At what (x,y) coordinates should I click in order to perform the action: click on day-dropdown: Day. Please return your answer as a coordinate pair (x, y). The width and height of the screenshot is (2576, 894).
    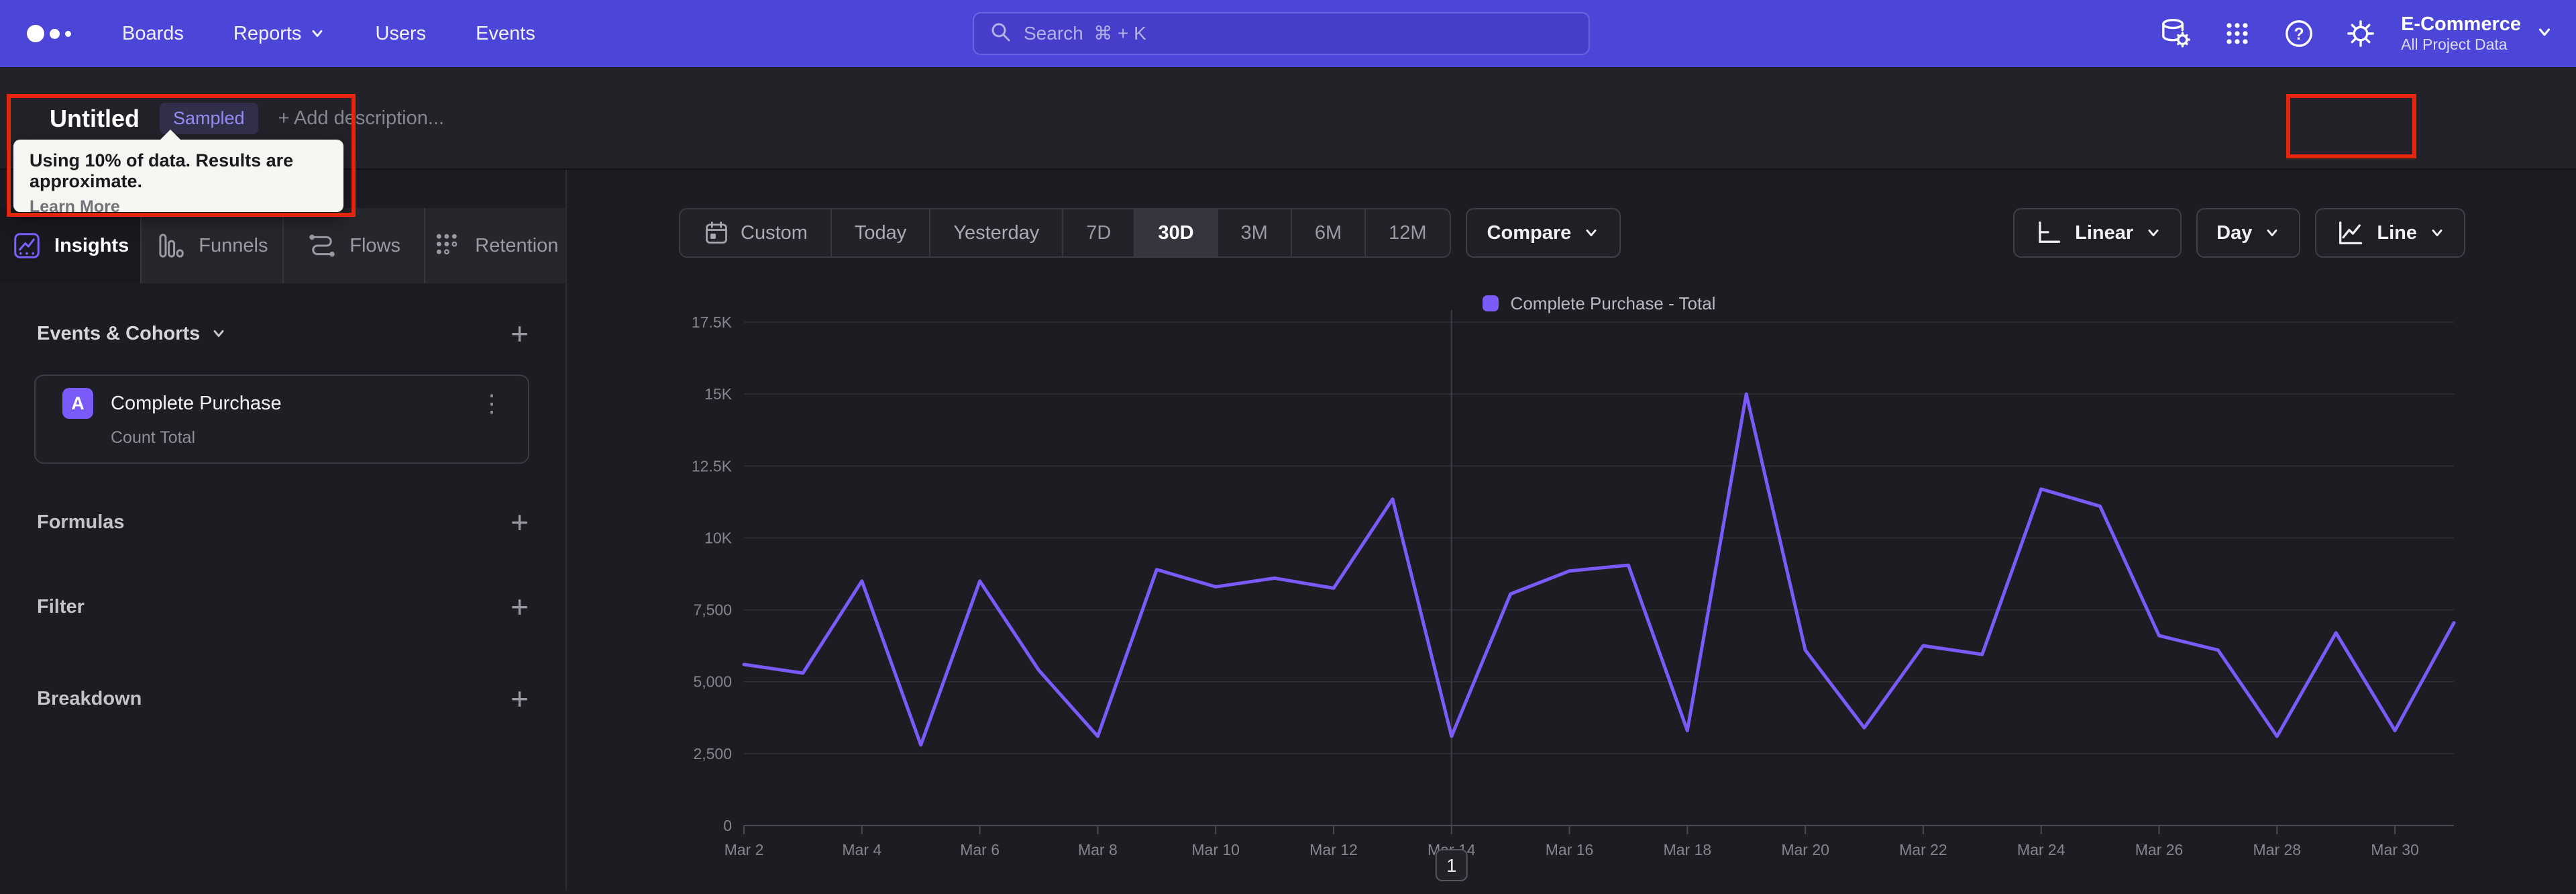
    Looking at the image, I should click on (2248, 233).